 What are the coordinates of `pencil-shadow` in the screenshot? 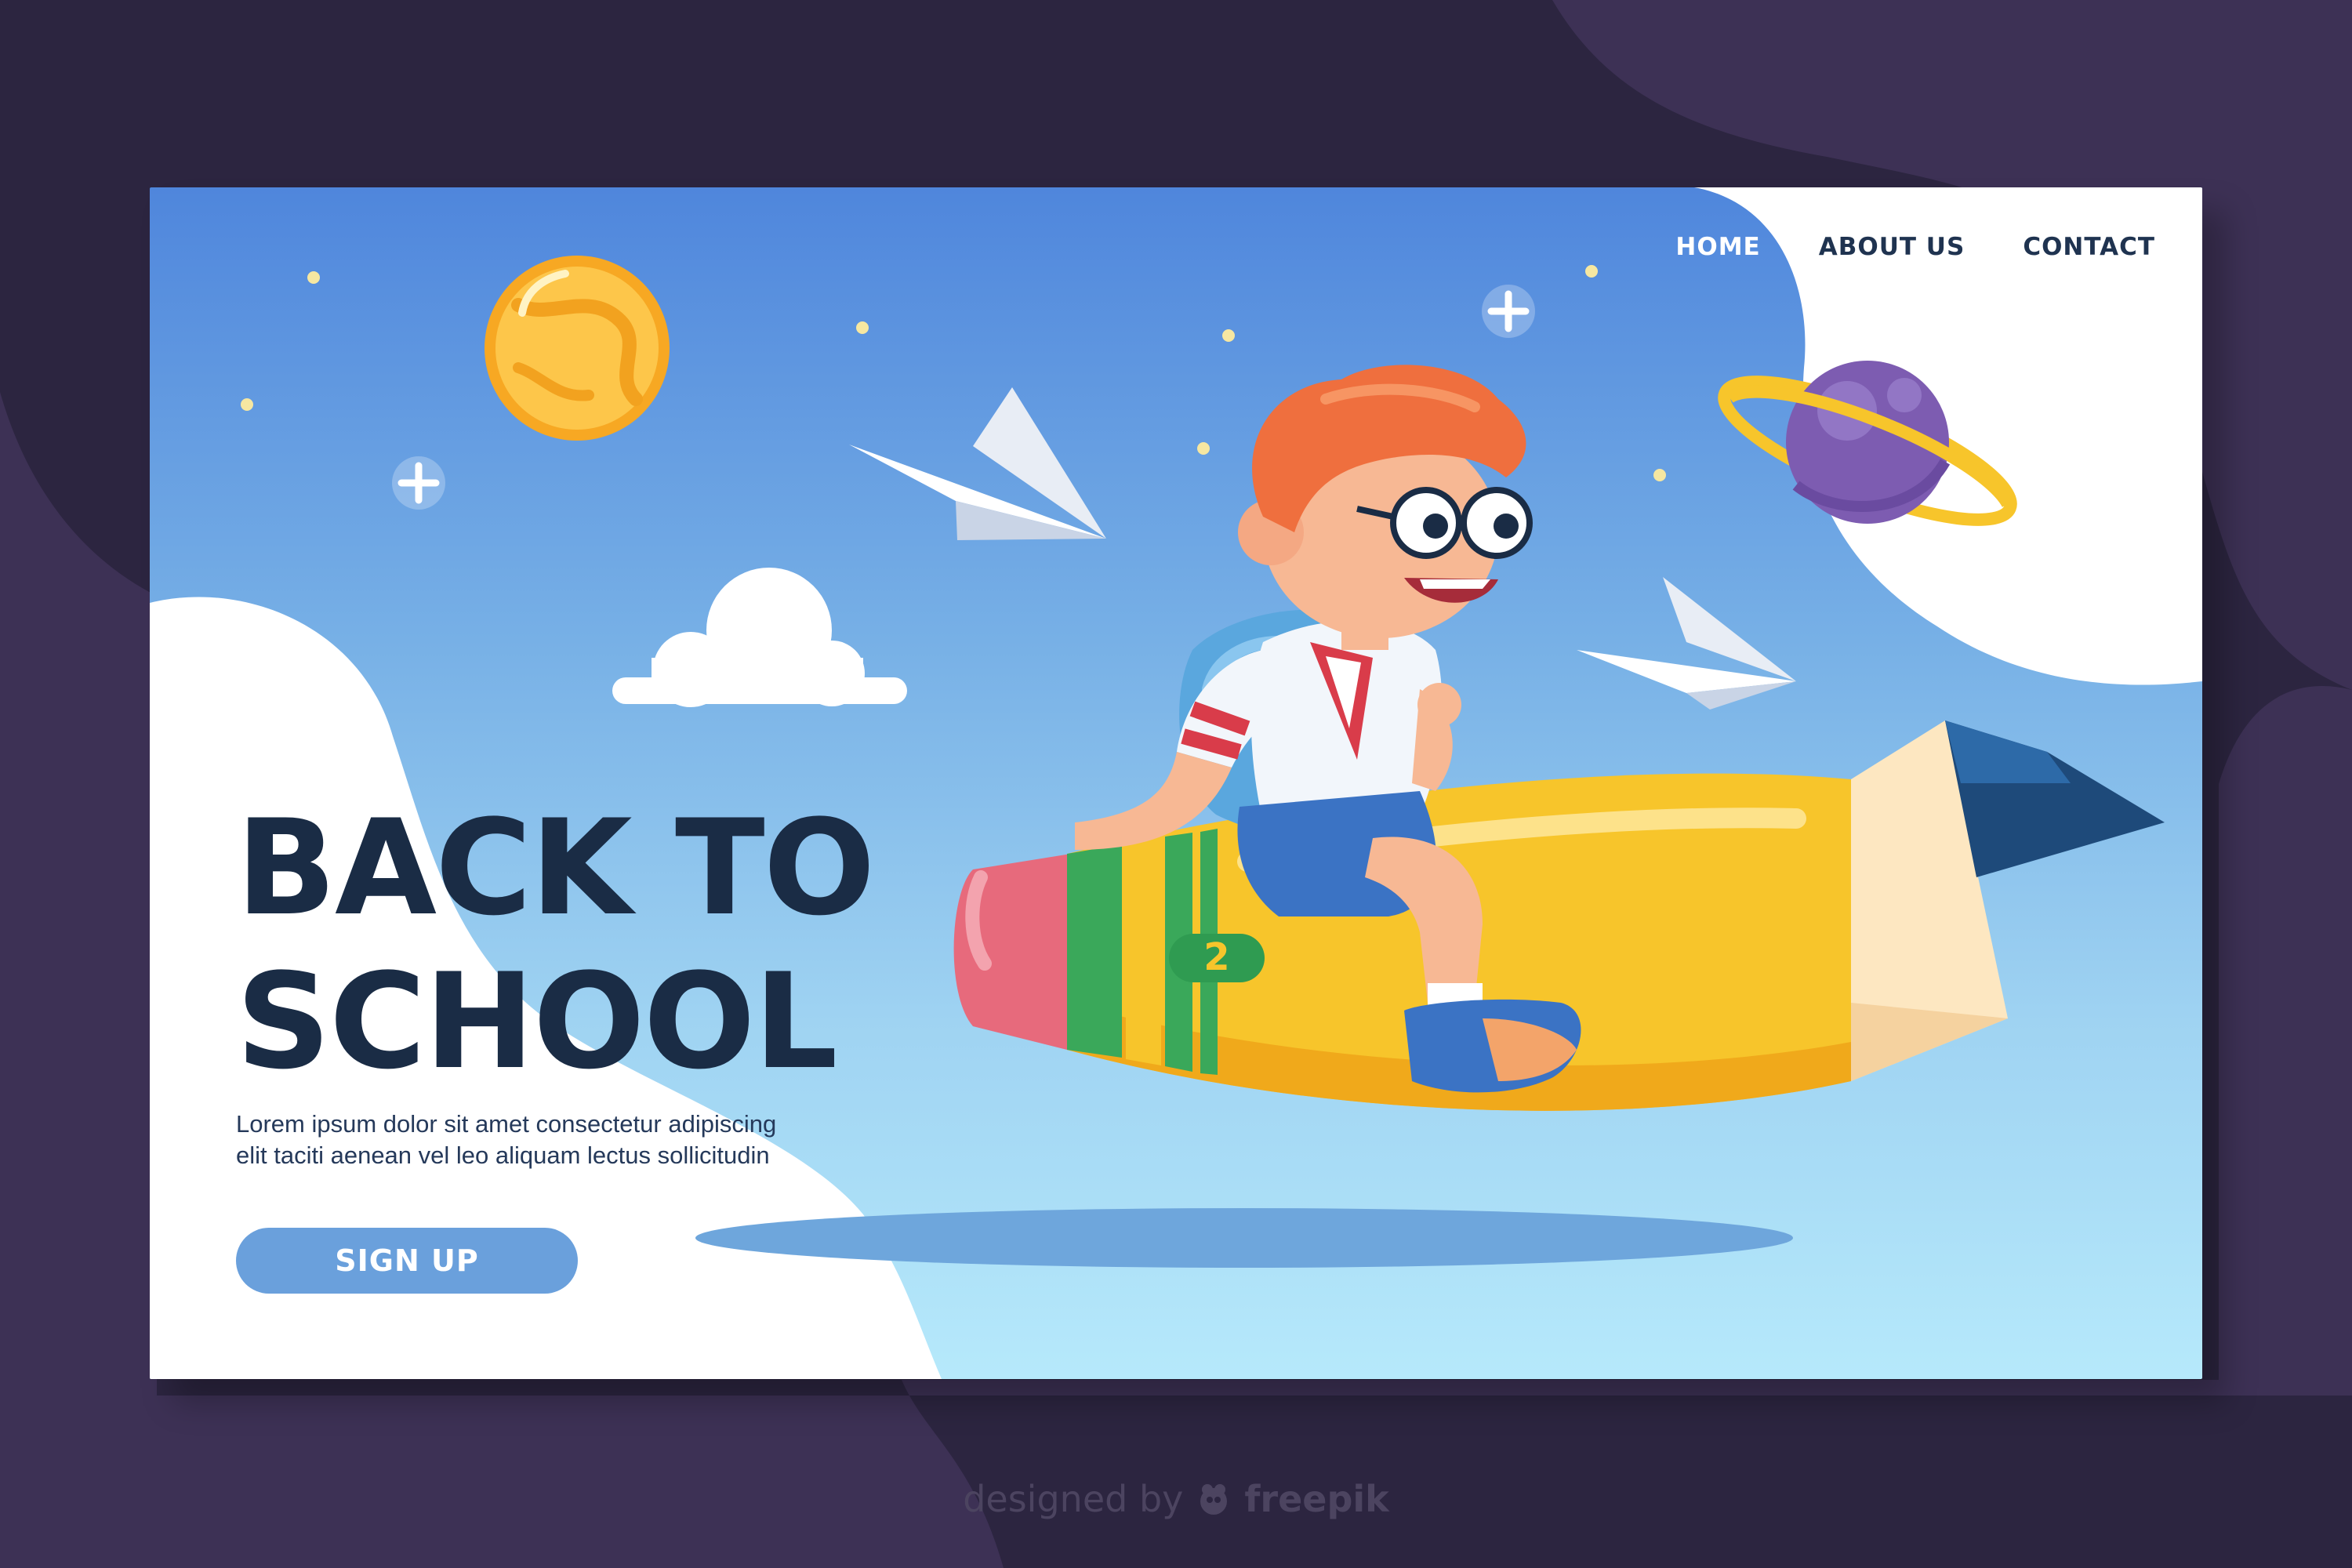 It's located at (1244, 1238).